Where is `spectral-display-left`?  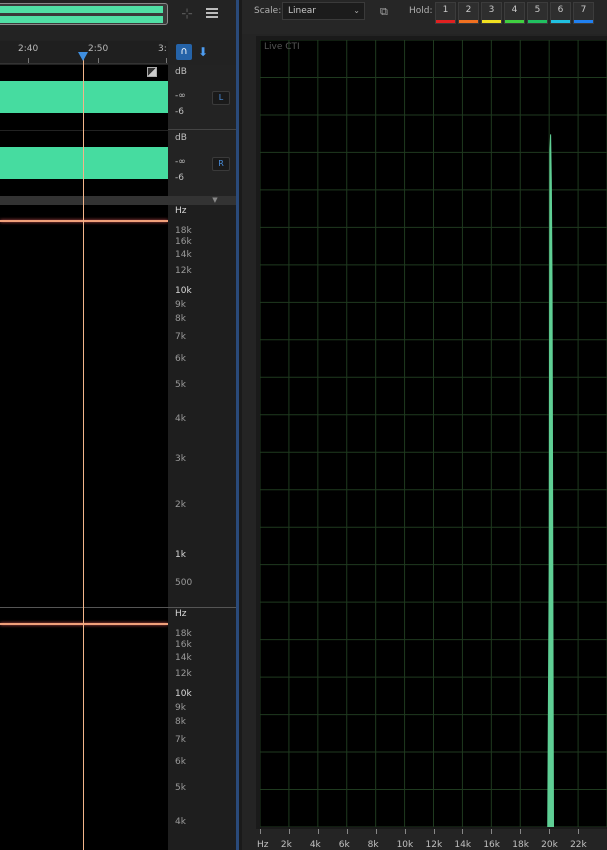
spectral-display-left is located at coordinates (84, 406).